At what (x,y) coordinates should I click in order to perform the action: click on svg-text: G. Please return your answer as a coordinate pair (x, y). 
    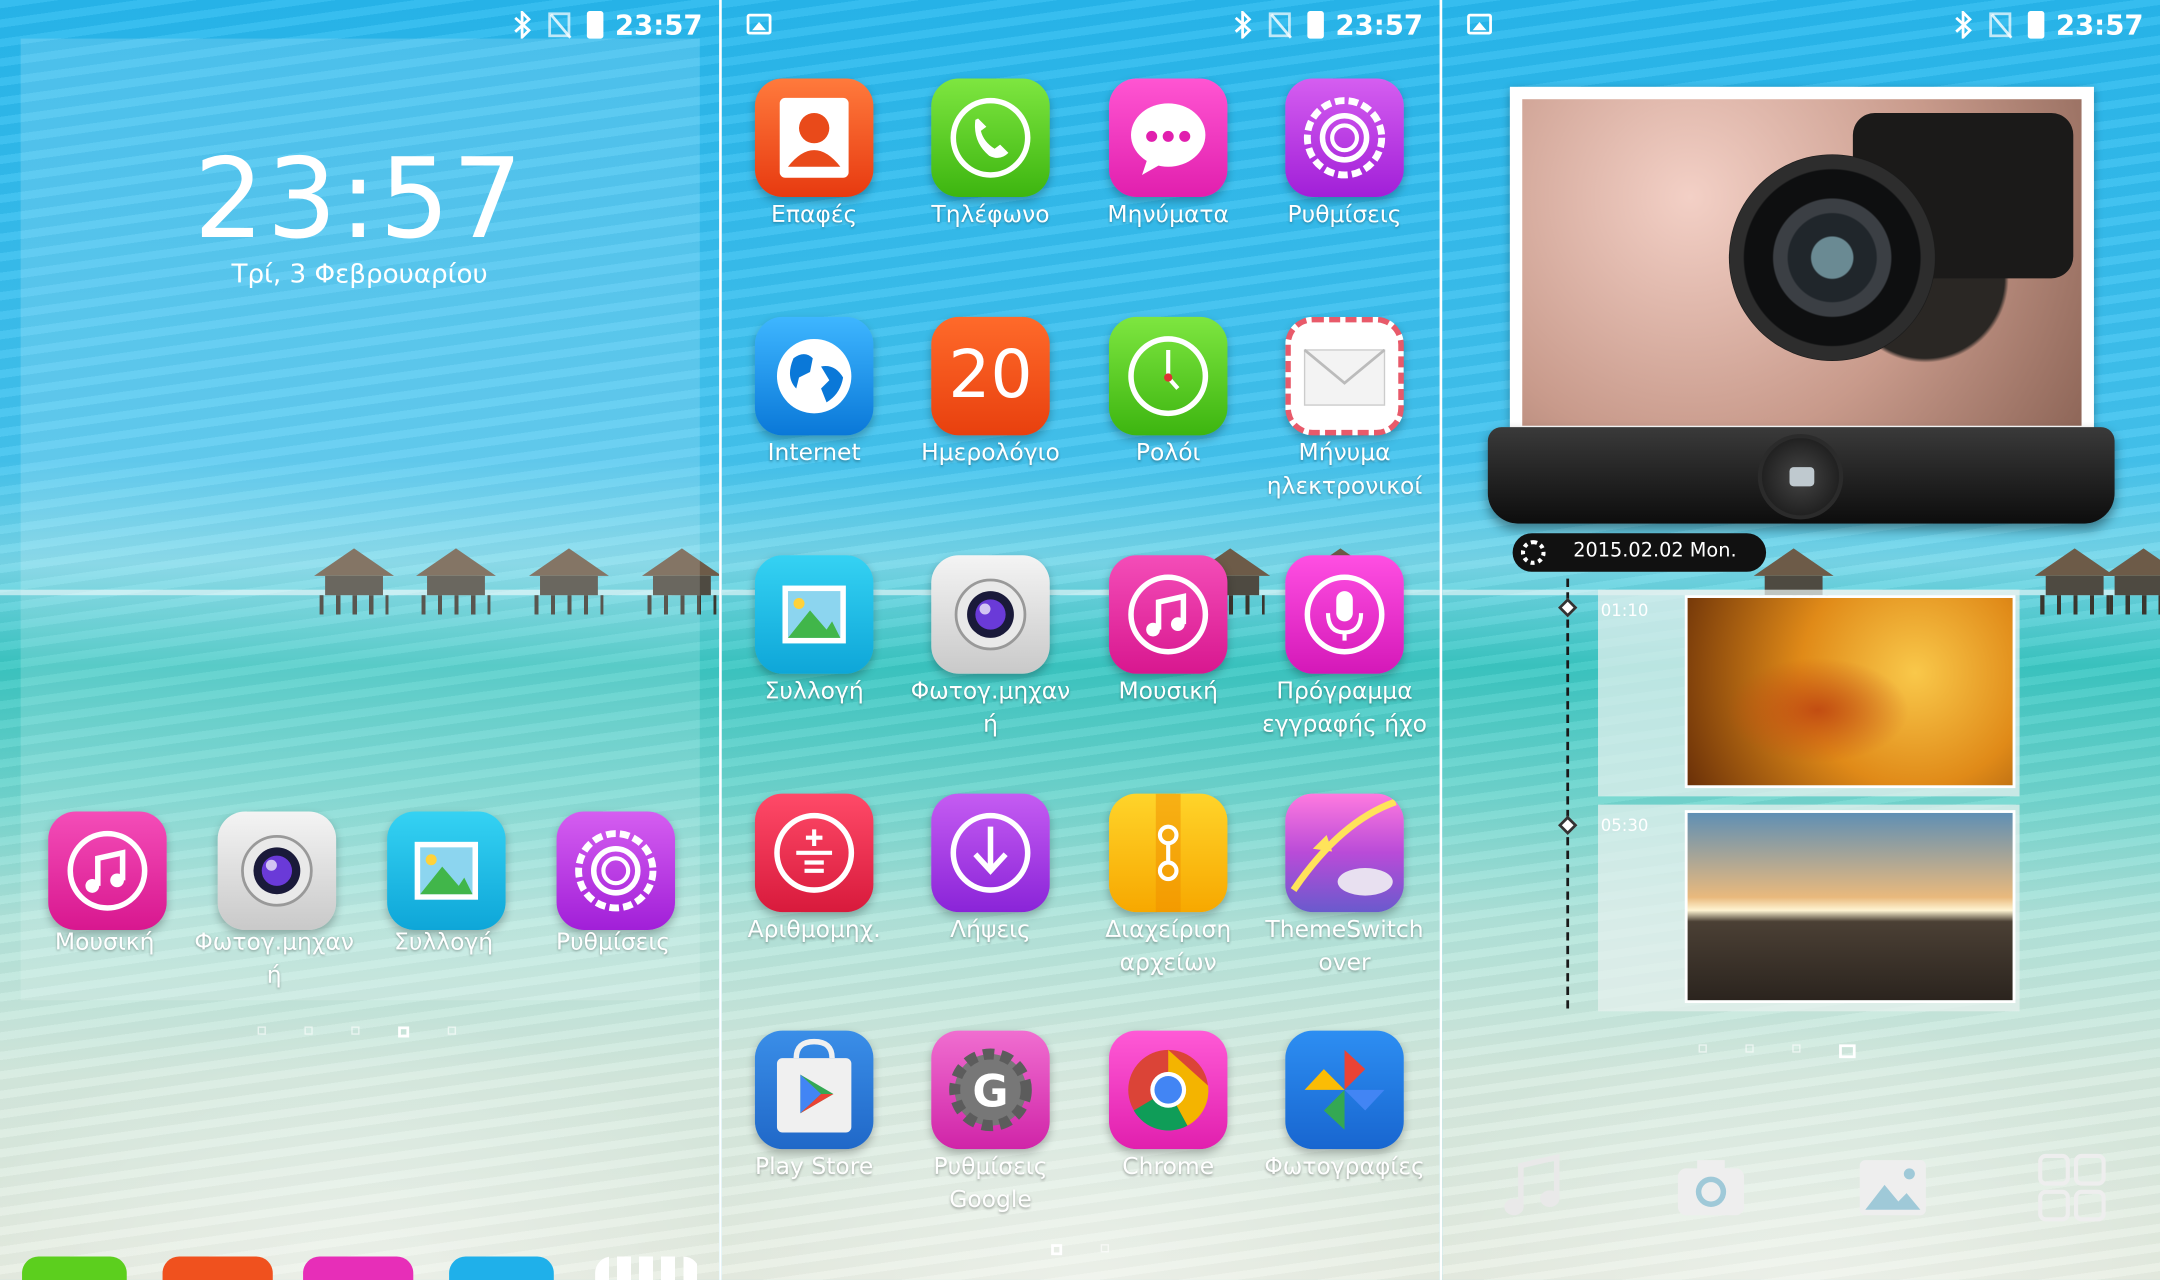
    Looking at the image, I should click on (990, 1091).